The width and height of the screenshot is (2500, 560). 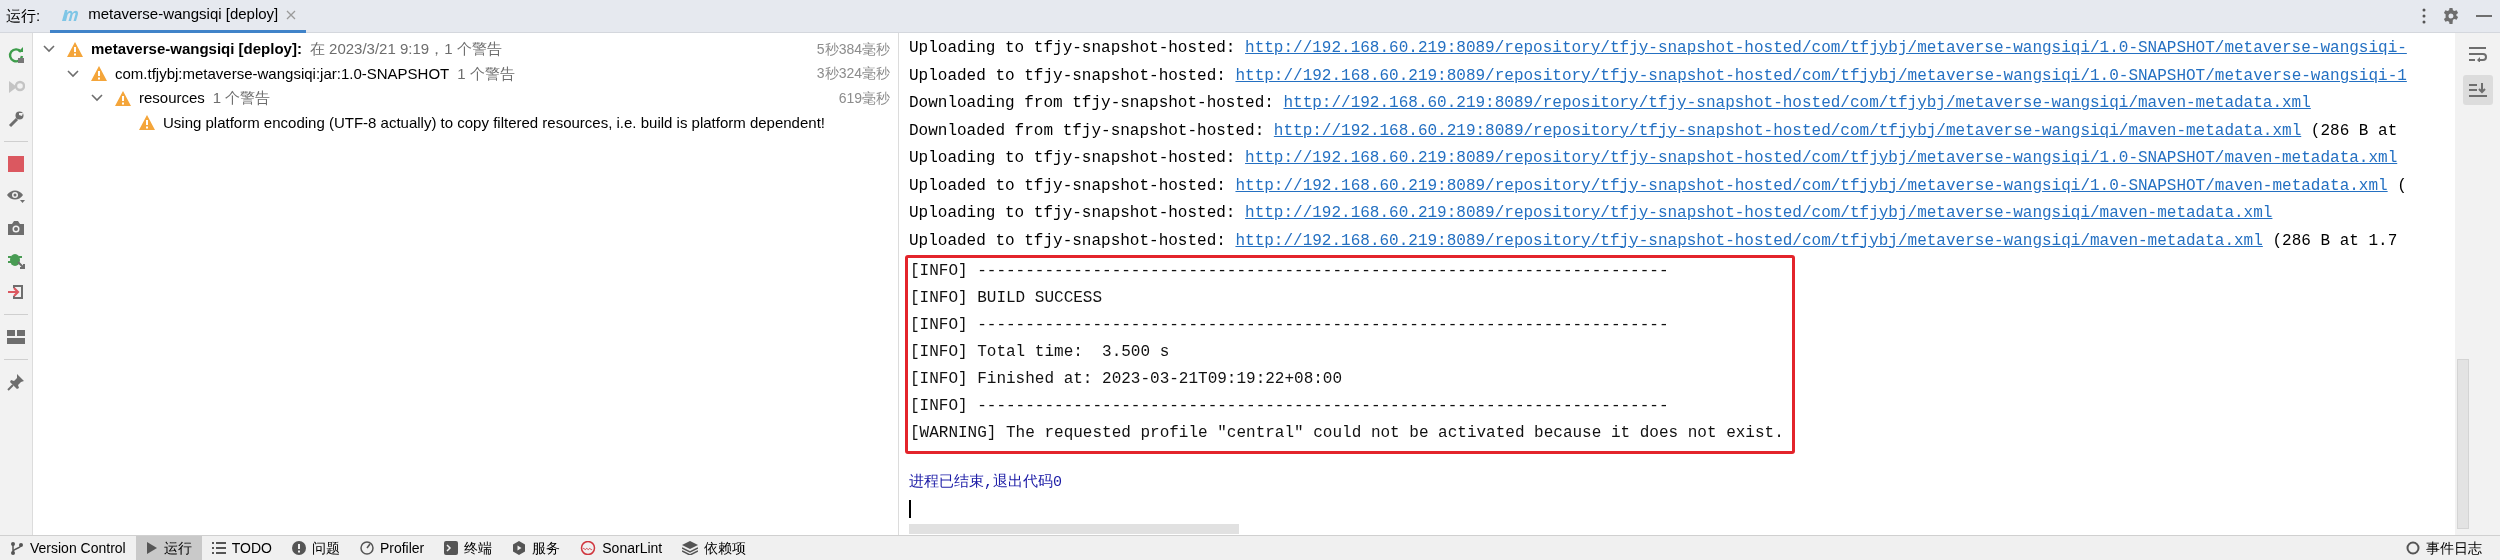 What do you see at coordinates (23, 15) in the screenshot?
I see `panel-label: 运行:` at bounding box center [23, 15].